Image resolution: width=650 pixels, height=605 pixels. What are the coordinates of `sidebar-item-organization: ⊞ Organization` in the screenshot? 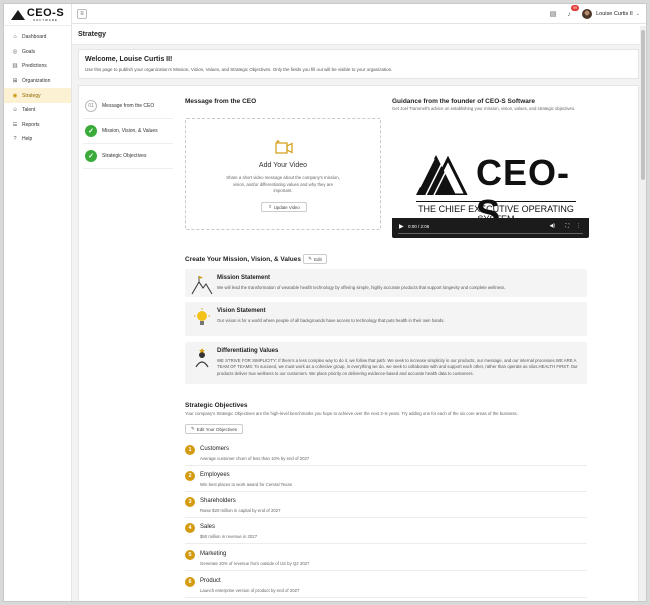 It's located at (37, 81).